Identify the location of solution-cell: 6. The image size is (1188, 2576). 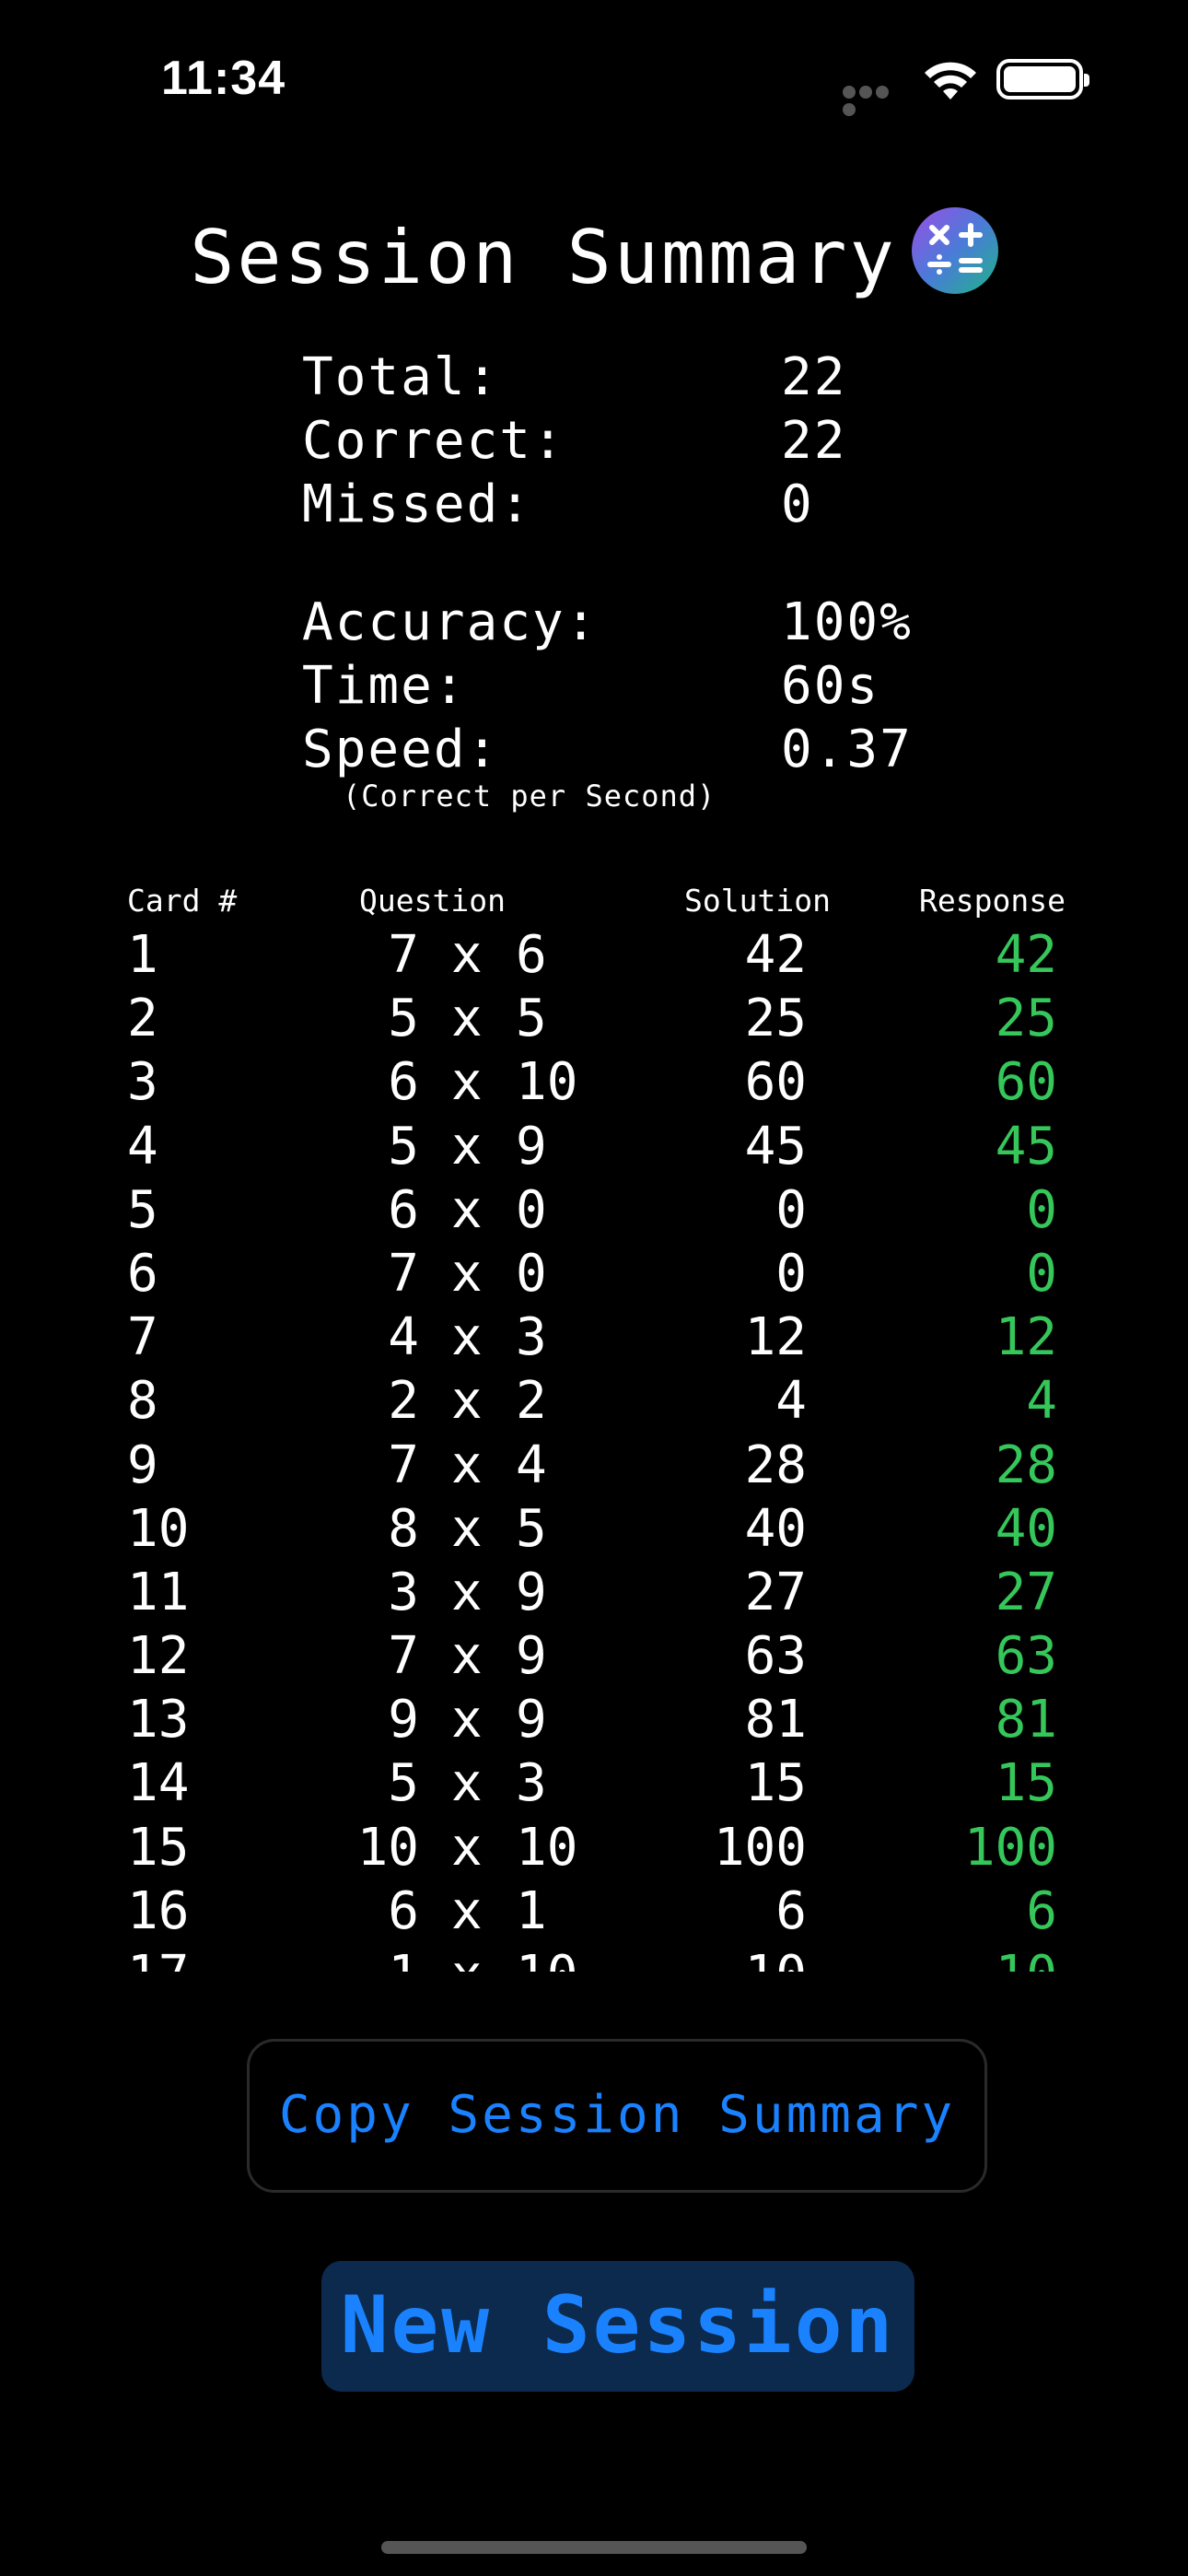
(791, 1910).